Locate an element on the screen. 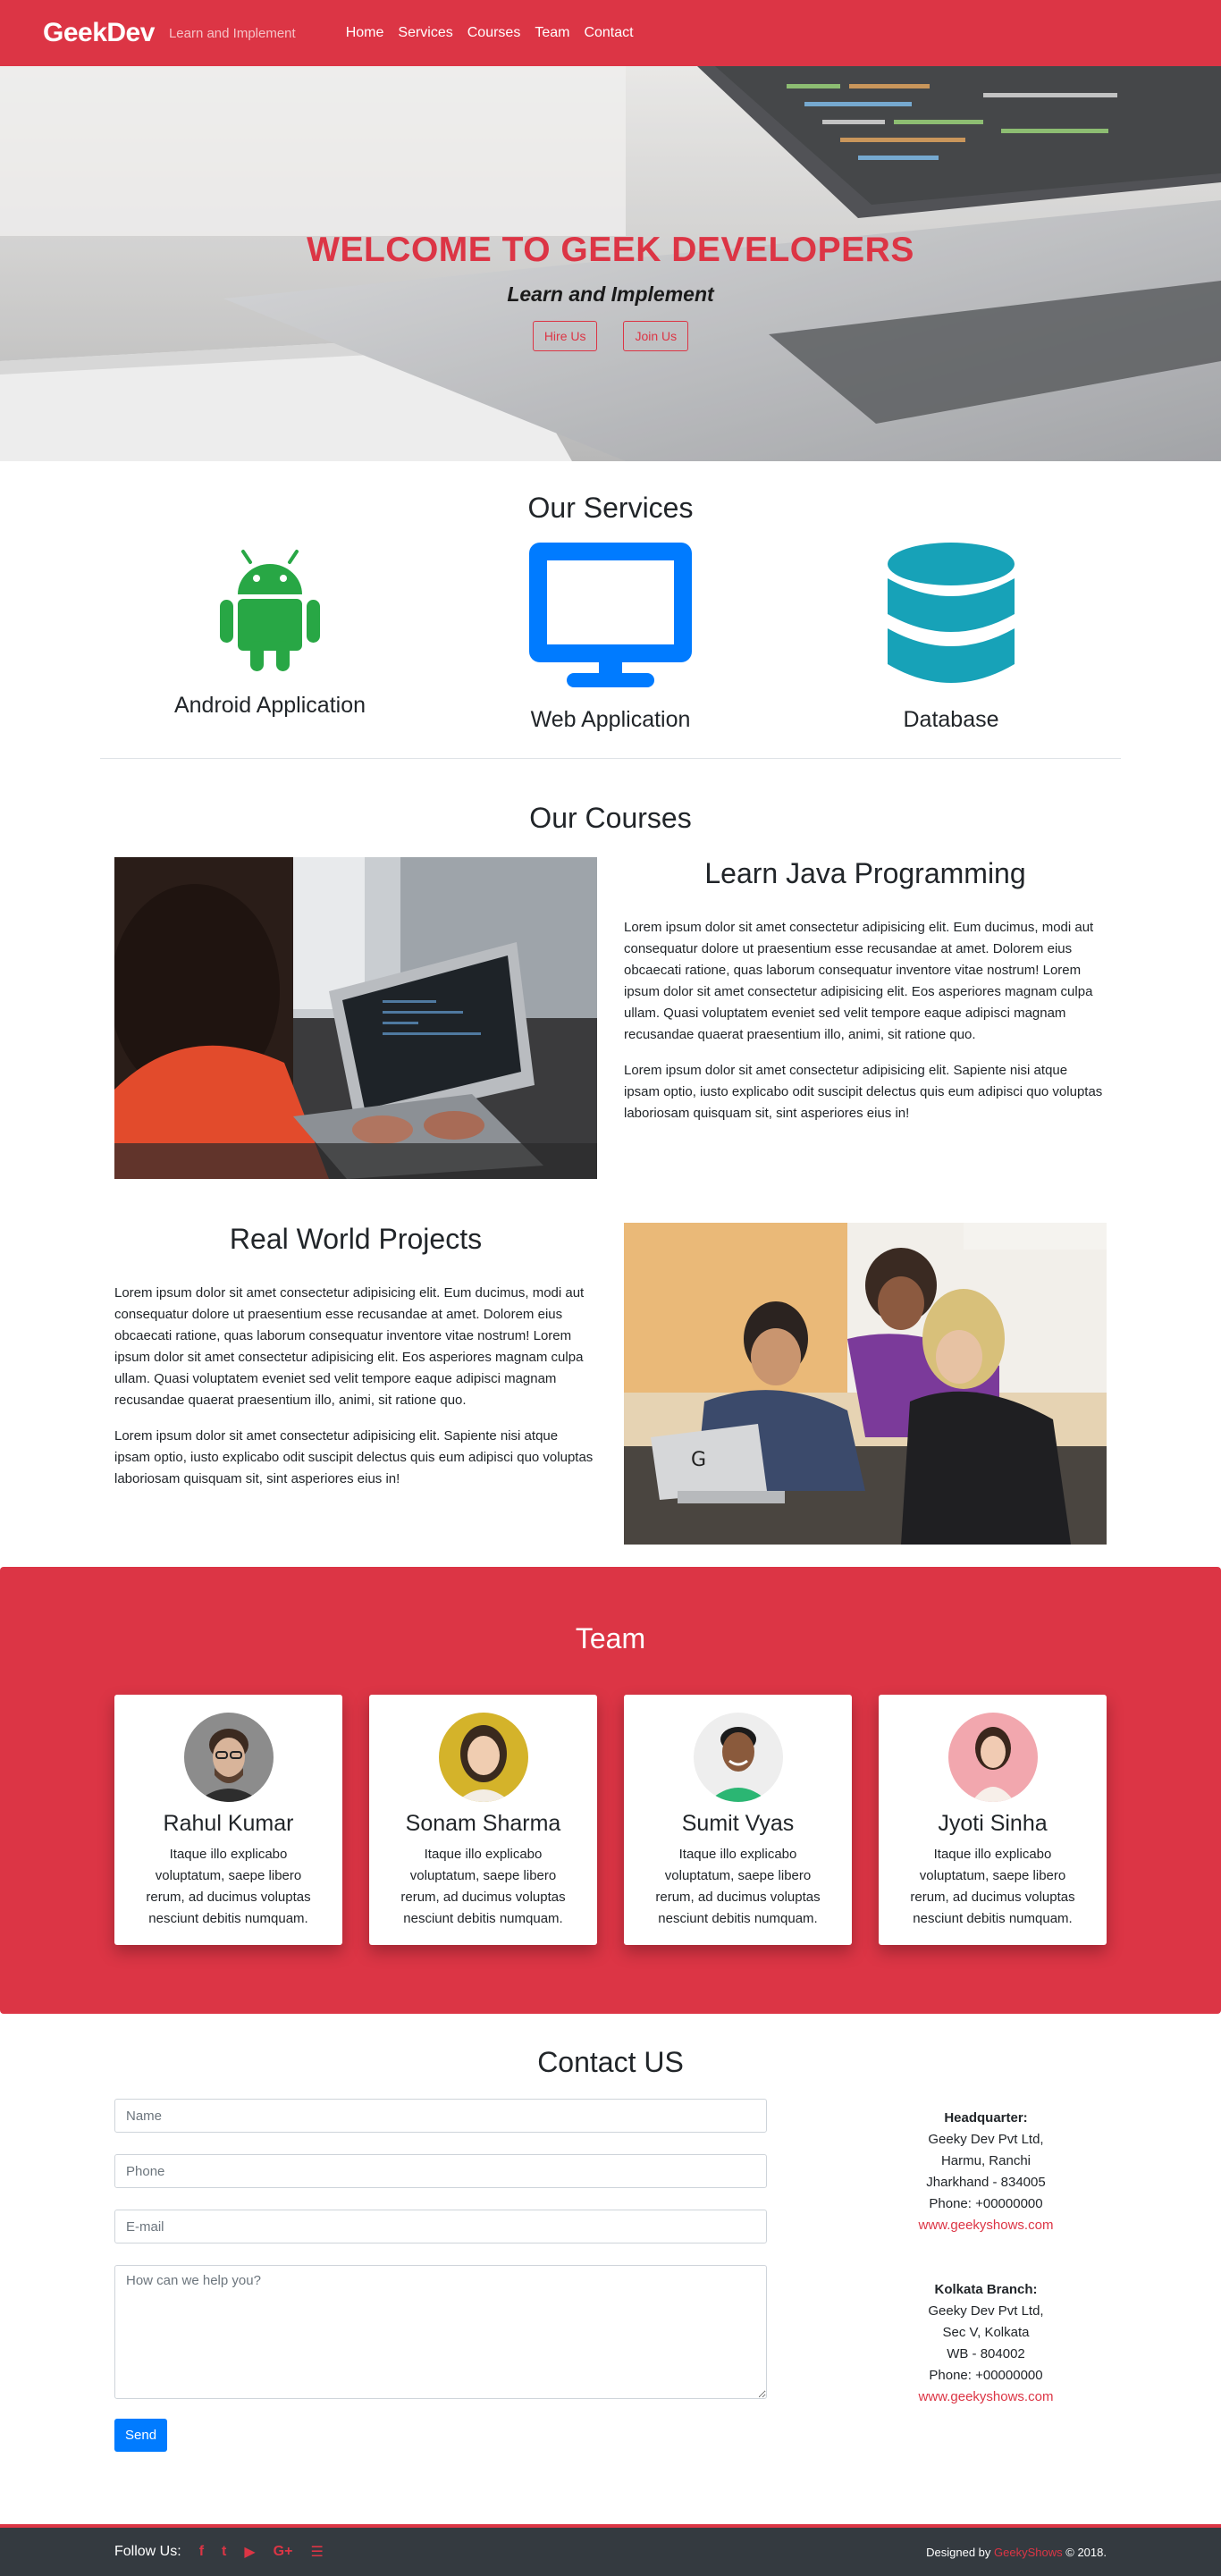  service-database: Database is located at coordinates (951, 638).